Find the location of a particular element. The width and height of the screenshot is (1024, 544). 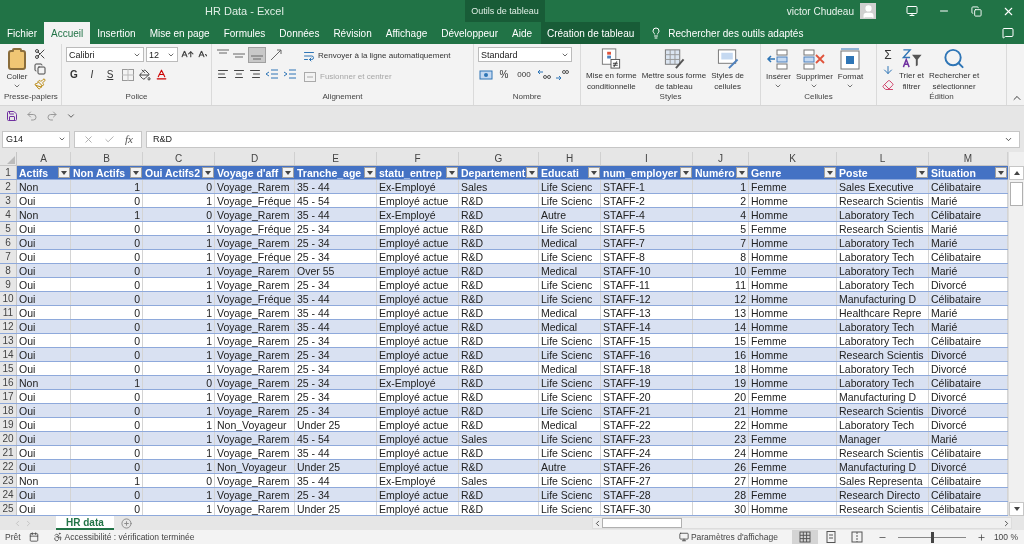

align-center-button is located at coordinates (239, 74).